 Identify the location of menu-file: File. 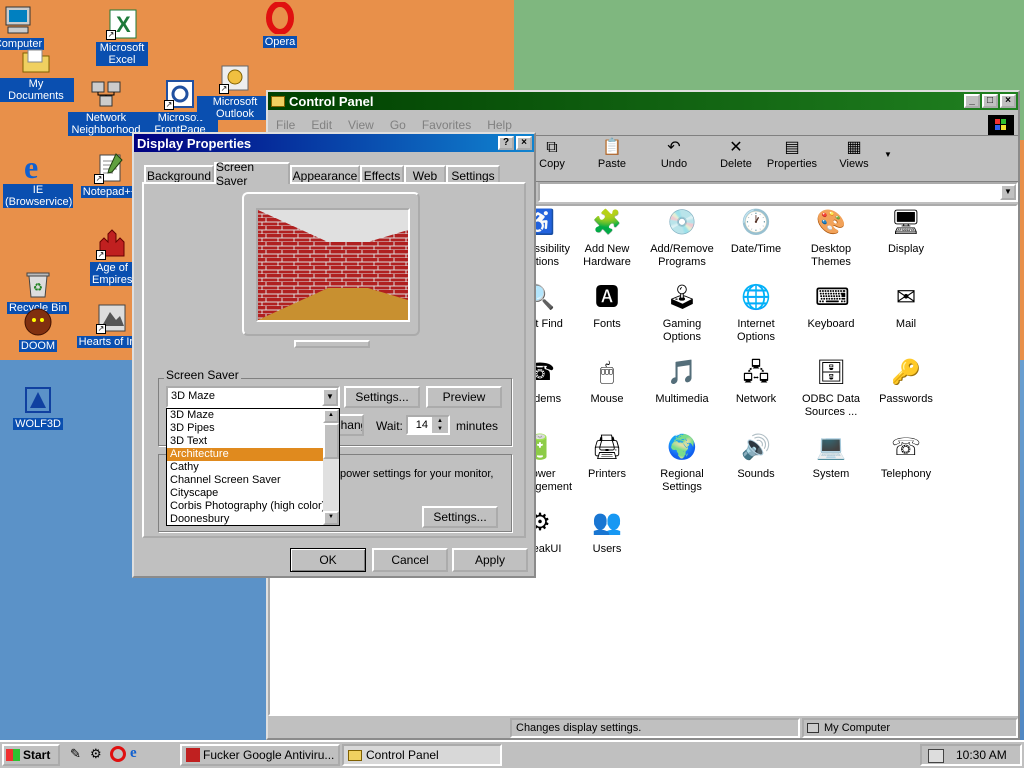
(285, 125).